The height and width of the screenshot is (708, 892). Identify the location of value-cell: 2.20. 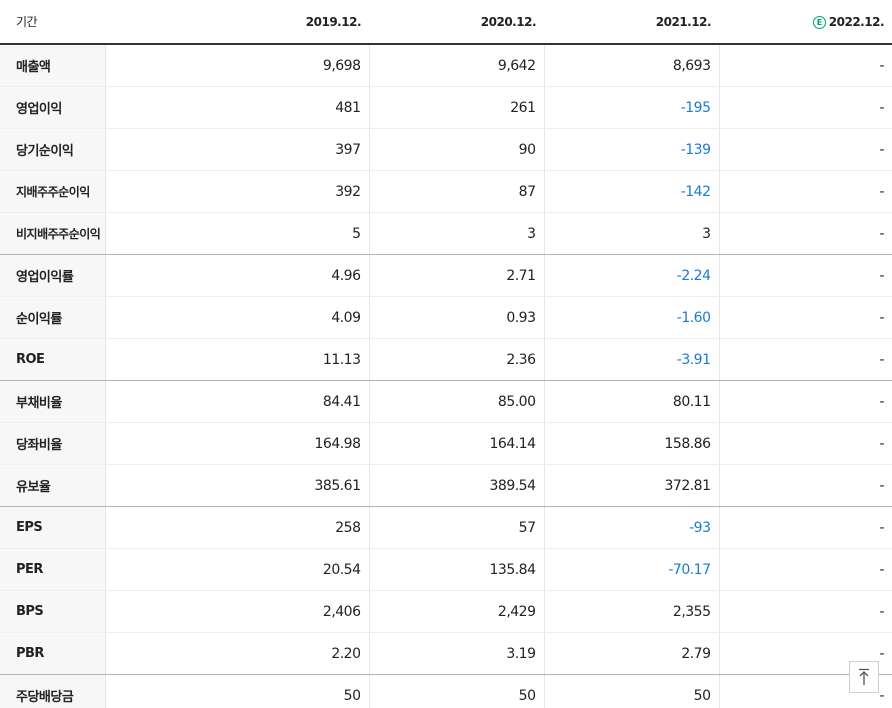
(237, 653).